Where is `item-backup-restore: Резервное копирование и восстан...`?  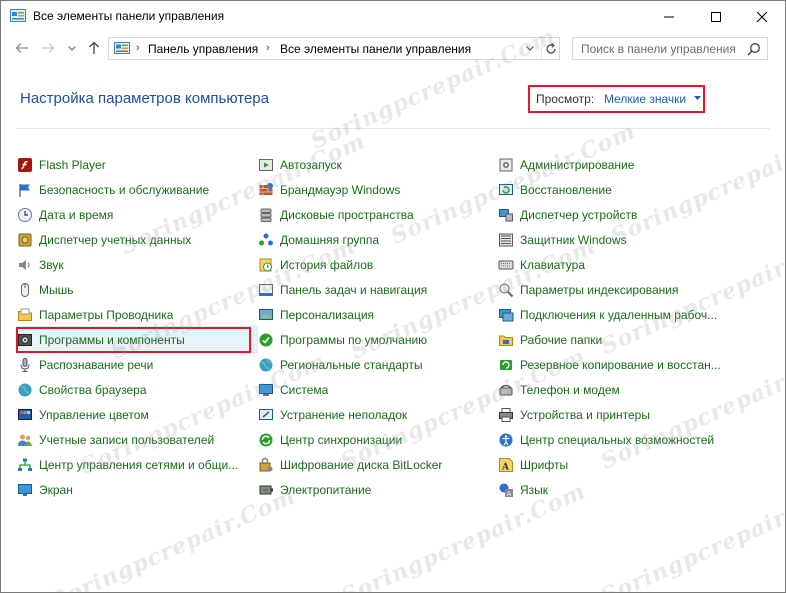
item-backup-restore: Резервное копирование и восстан... is located at coordinates (618, 364).